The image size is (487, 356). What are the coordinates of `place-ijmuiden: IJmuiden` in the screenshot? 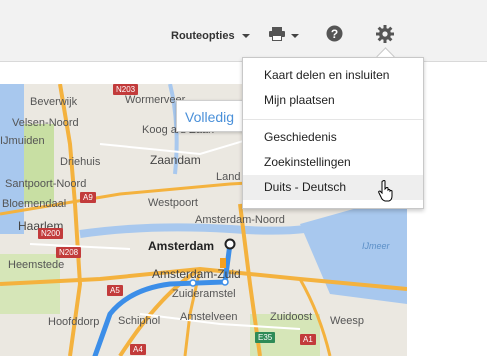 It's located at (22, 141).